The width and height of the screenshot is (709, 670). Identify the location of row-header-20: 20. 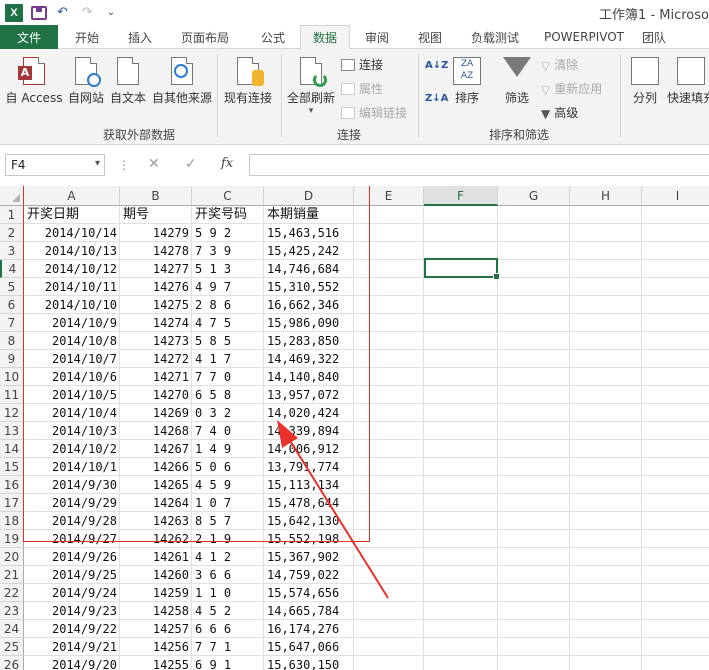
(12, 557).